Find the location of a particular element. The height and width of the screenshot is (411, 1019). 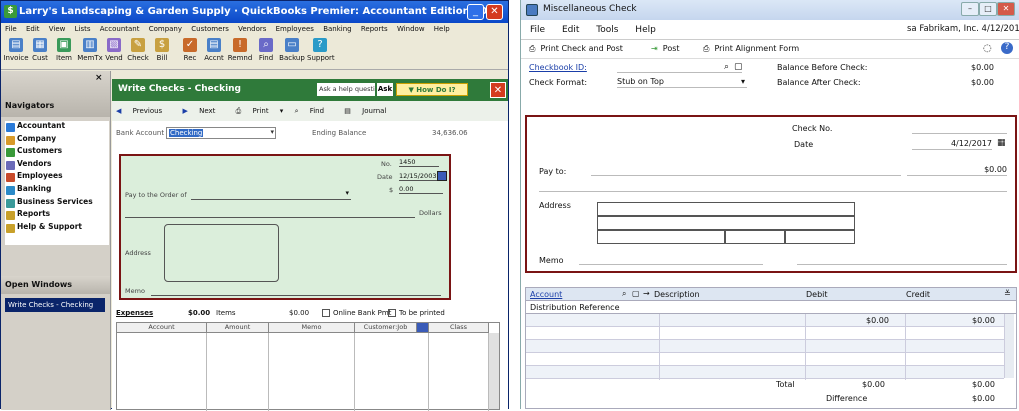

iconbar-find-button: ⌕ Find is located at coordinates (266, 53).